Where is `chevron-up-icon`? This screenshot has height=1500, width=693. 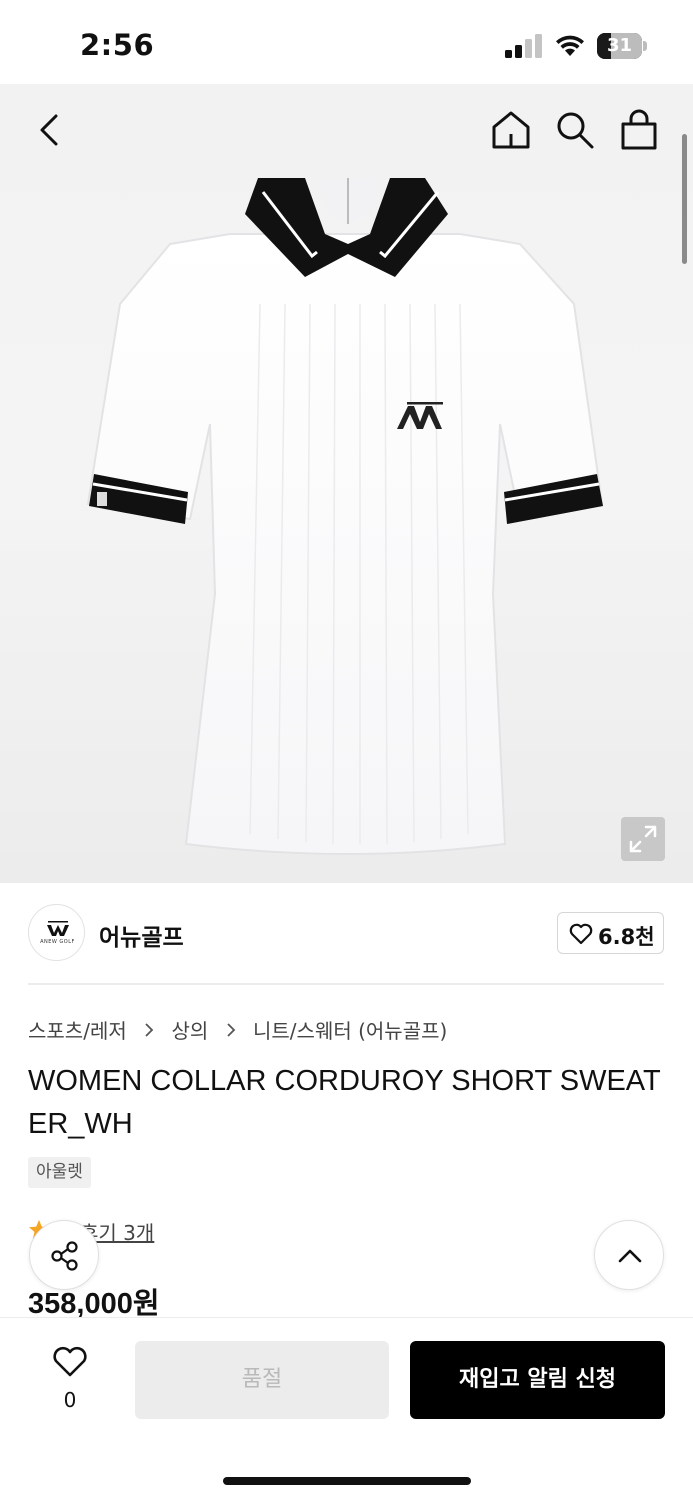 chevron-up-icon is located at coordinates (630, 1256).